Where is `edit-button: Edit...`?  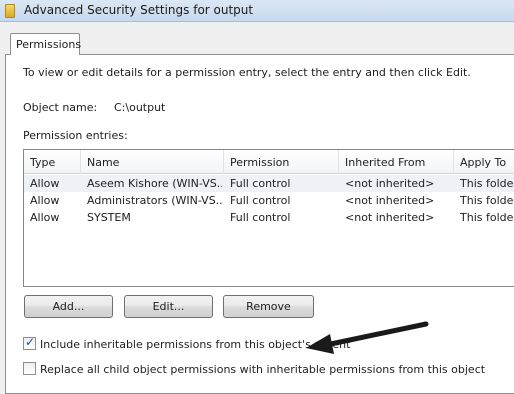
edit-button: Edit... is located at coordinates (168, 306).